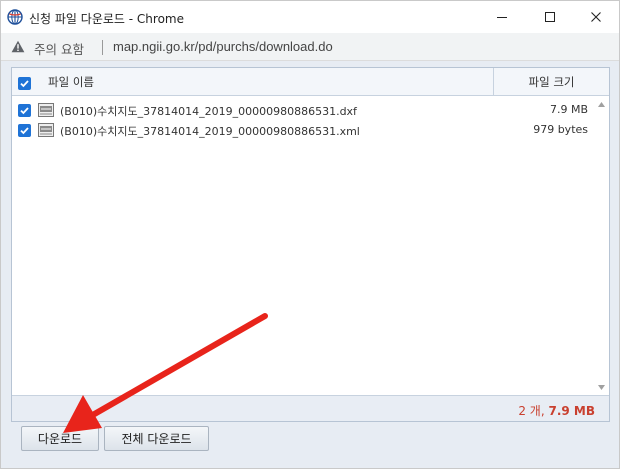  What do you see at coordinates (310, 17) in the screenshot?
I see `title-bar: 신청 파일 다운로드 - Chrome` at bounding box center [310, 17].